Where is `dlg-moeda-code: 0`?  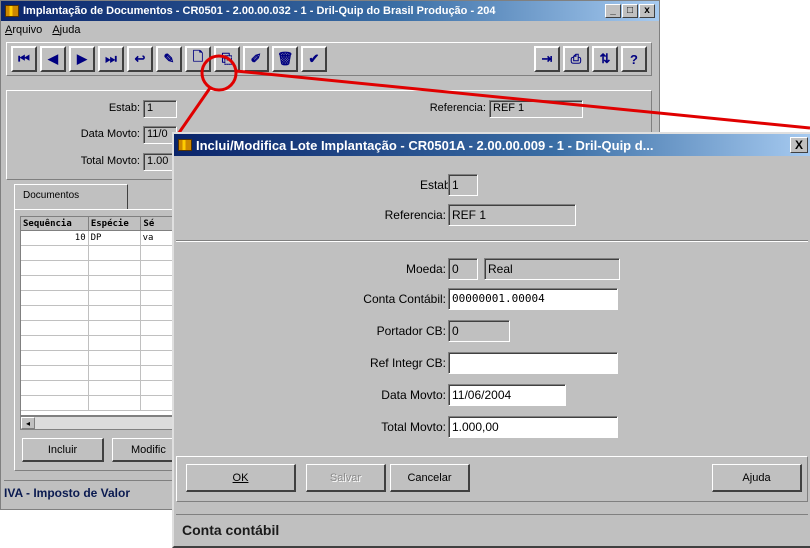 dlg-moeda-code: 0 is located at coordinates (463, 269).